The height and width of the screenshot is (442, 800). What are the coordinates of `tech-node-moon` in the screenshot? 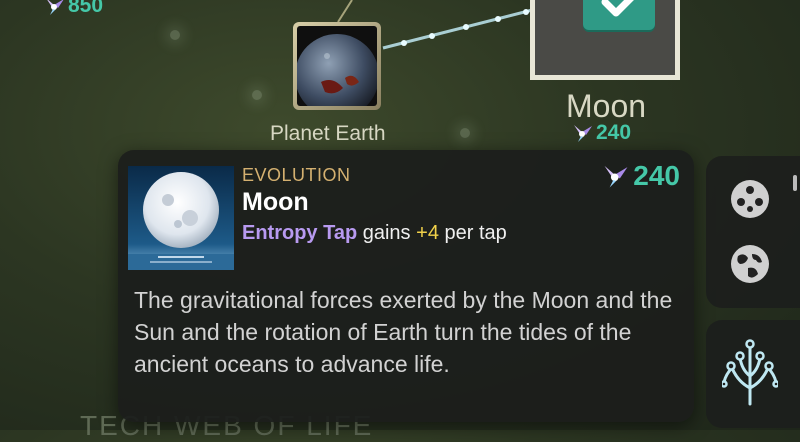 It's located at (605, 40).